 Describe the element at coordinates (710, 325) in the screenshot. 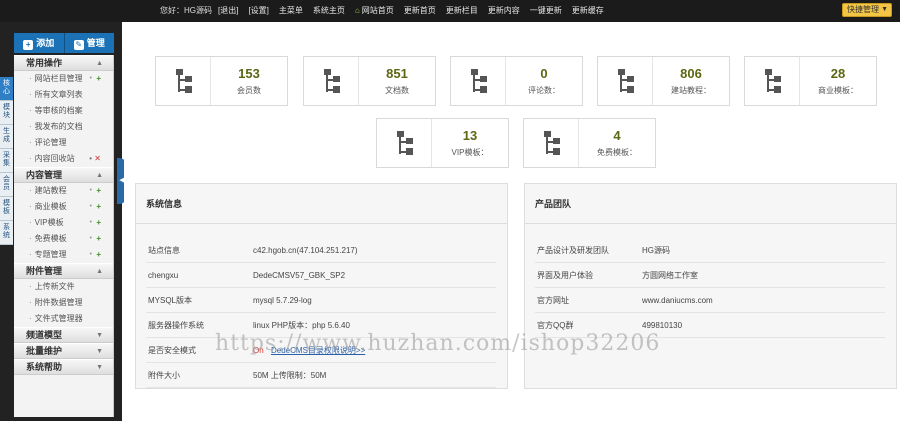

I see `team-row: 官方QQ群 499810130` at that location.